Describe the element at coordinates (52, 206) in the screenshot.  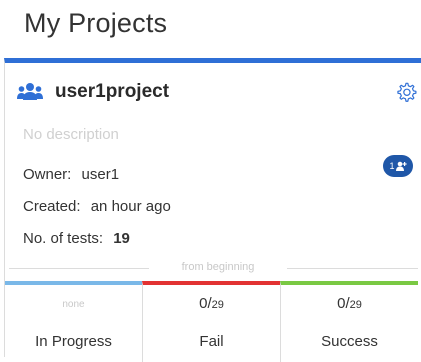
I see `created-label: Created:` at that location.